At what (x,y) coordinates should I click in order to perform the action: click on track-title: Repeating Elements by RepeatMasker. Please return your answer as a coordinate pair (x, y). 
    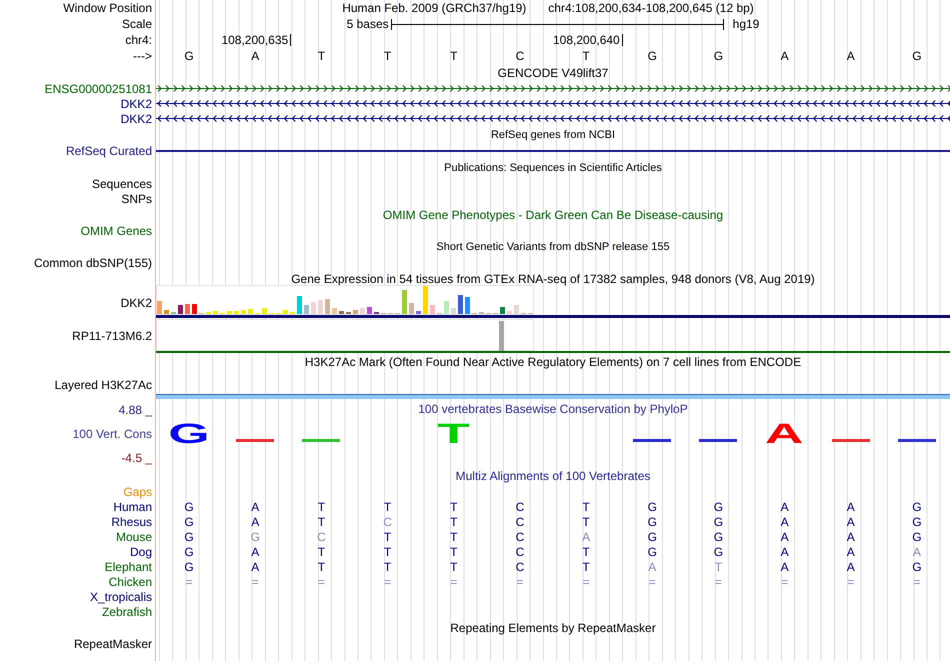
    Looking at the image, I should click on (553, 627).